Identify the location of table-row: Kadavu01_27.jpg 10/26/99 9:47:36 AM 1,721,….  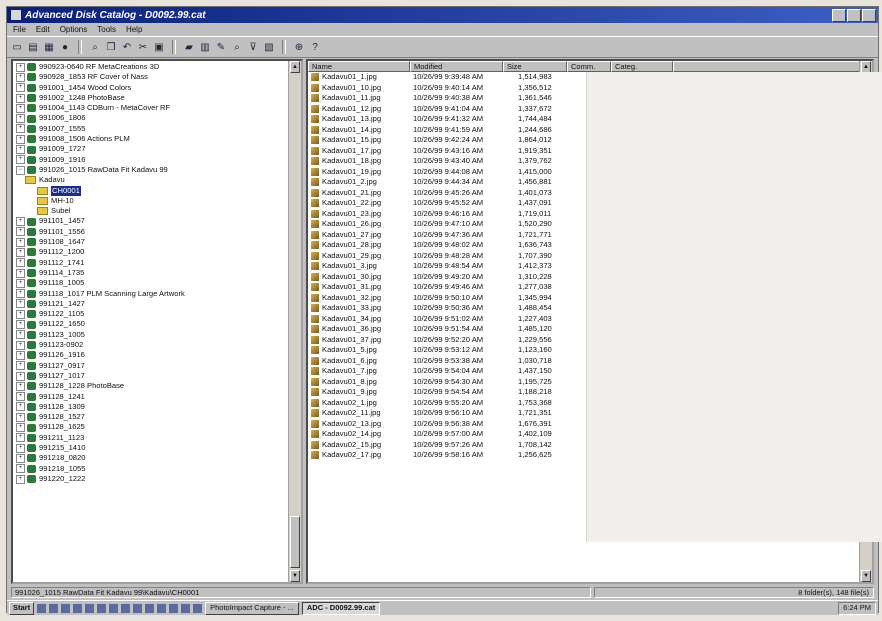
(590, 235).